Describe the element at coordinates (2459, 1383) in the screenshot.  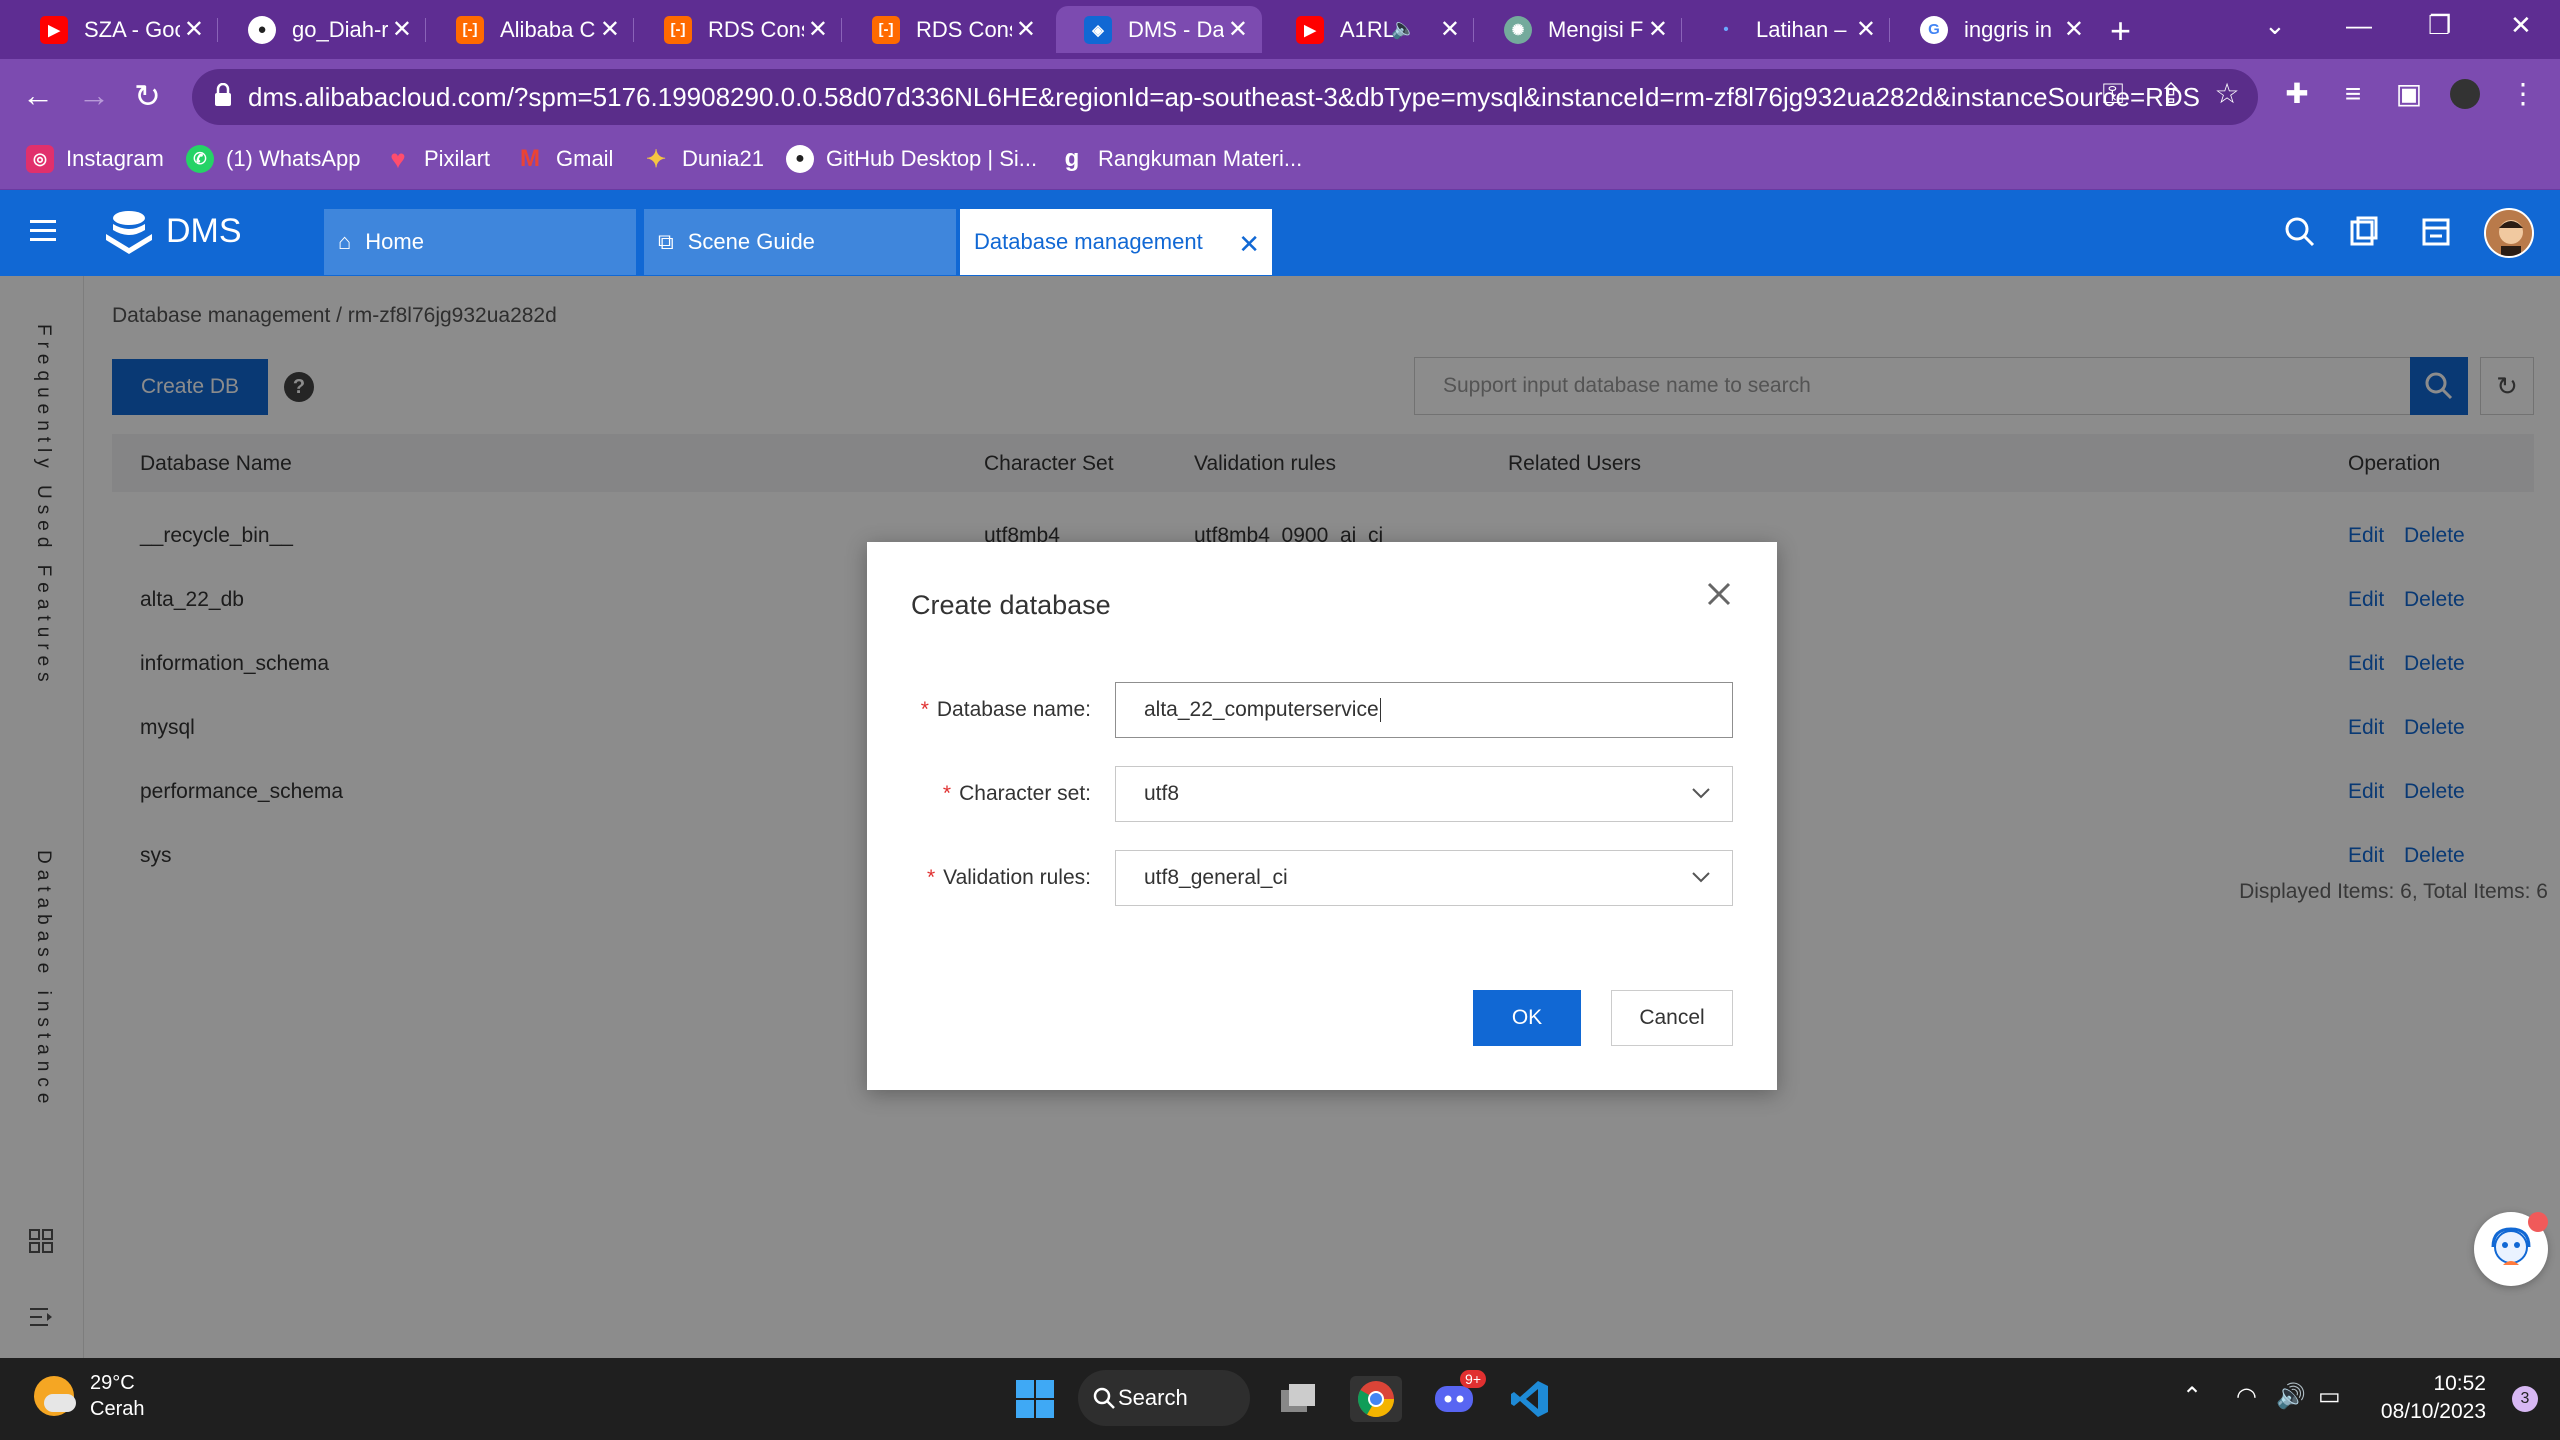
I see `clock-time: 10:52` at that location.